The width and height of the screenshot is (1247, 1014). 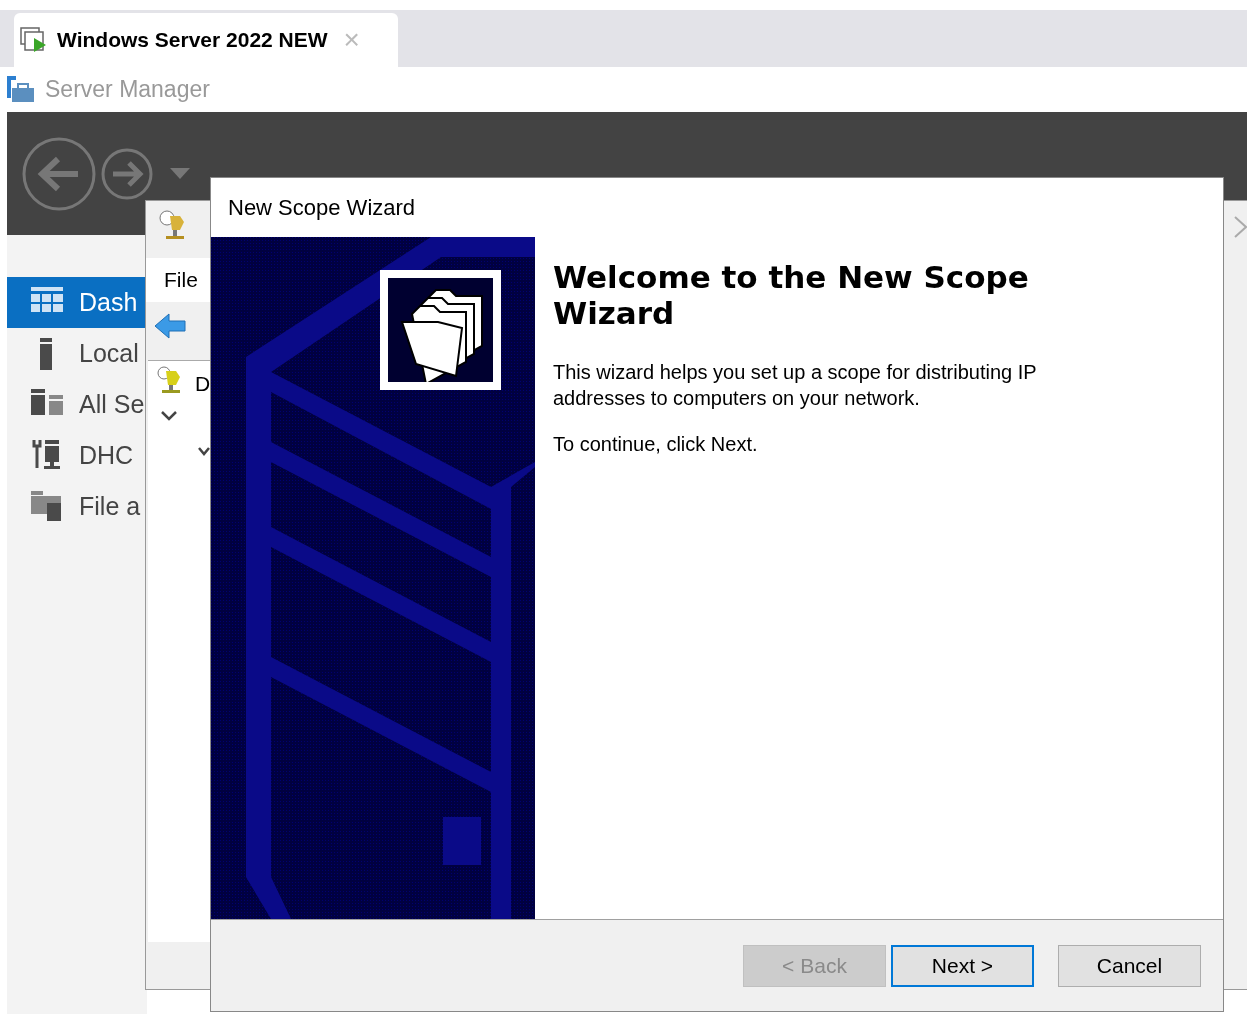 What do you see at coordinates (795, 385) in the screenshot?
I see `wizard-text: This wizard helps you set up a scope for distributing IP addresses to computers on your network.` at bounding box center [795, 385].